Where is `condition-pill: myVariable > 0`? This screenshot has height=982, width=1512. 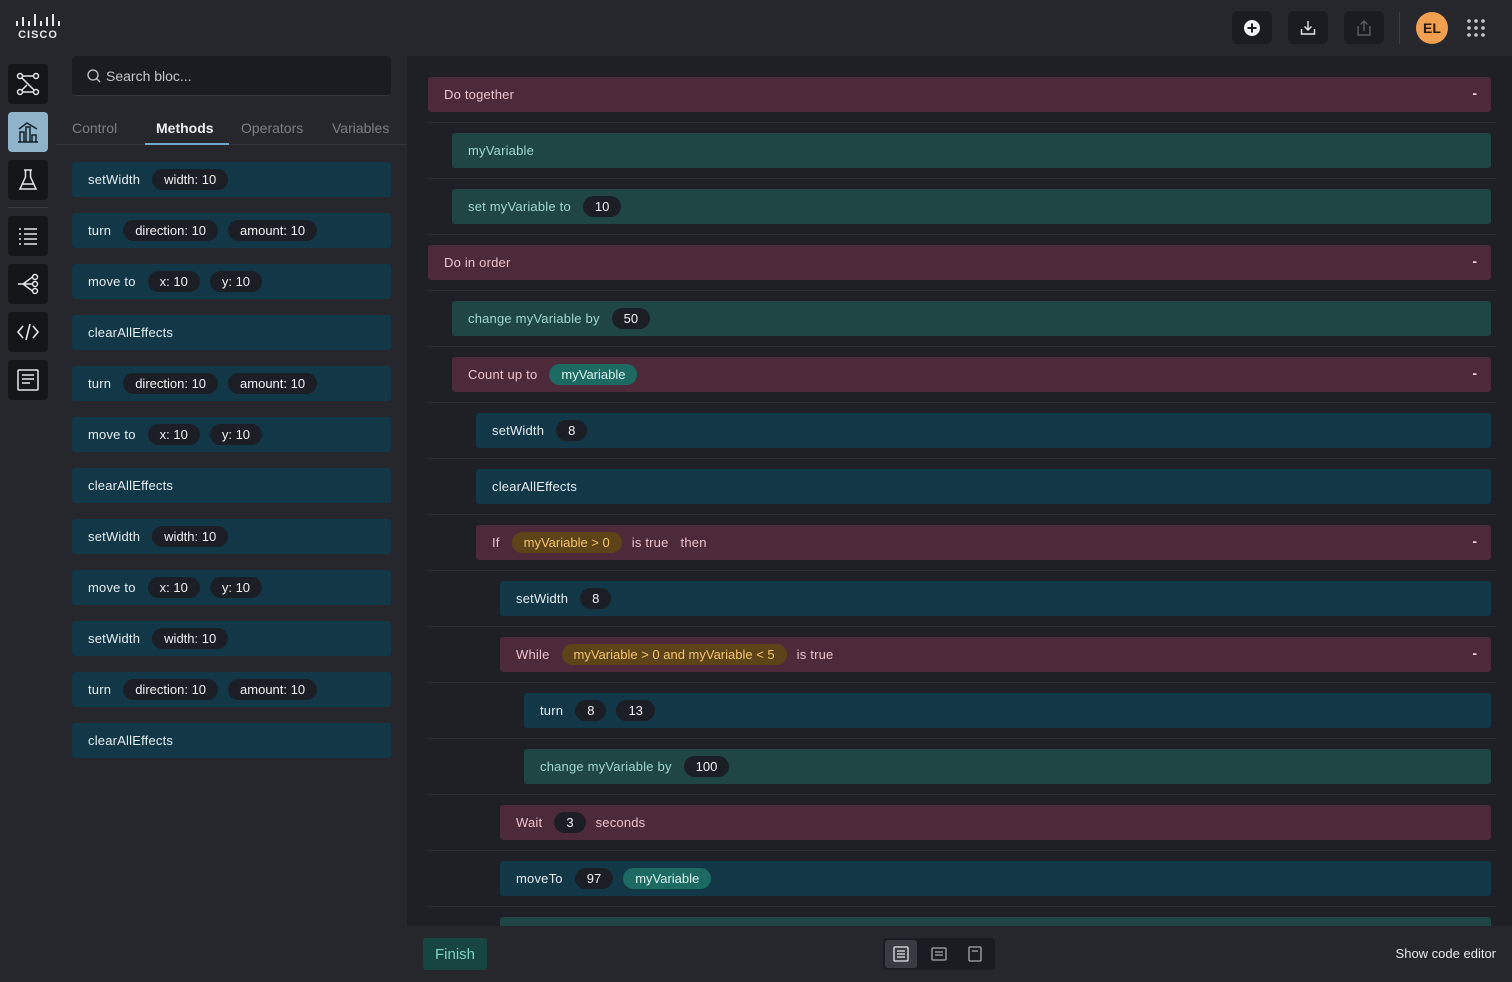
condition-pill: myVariable > 0 is located at coordinates (566, 542).